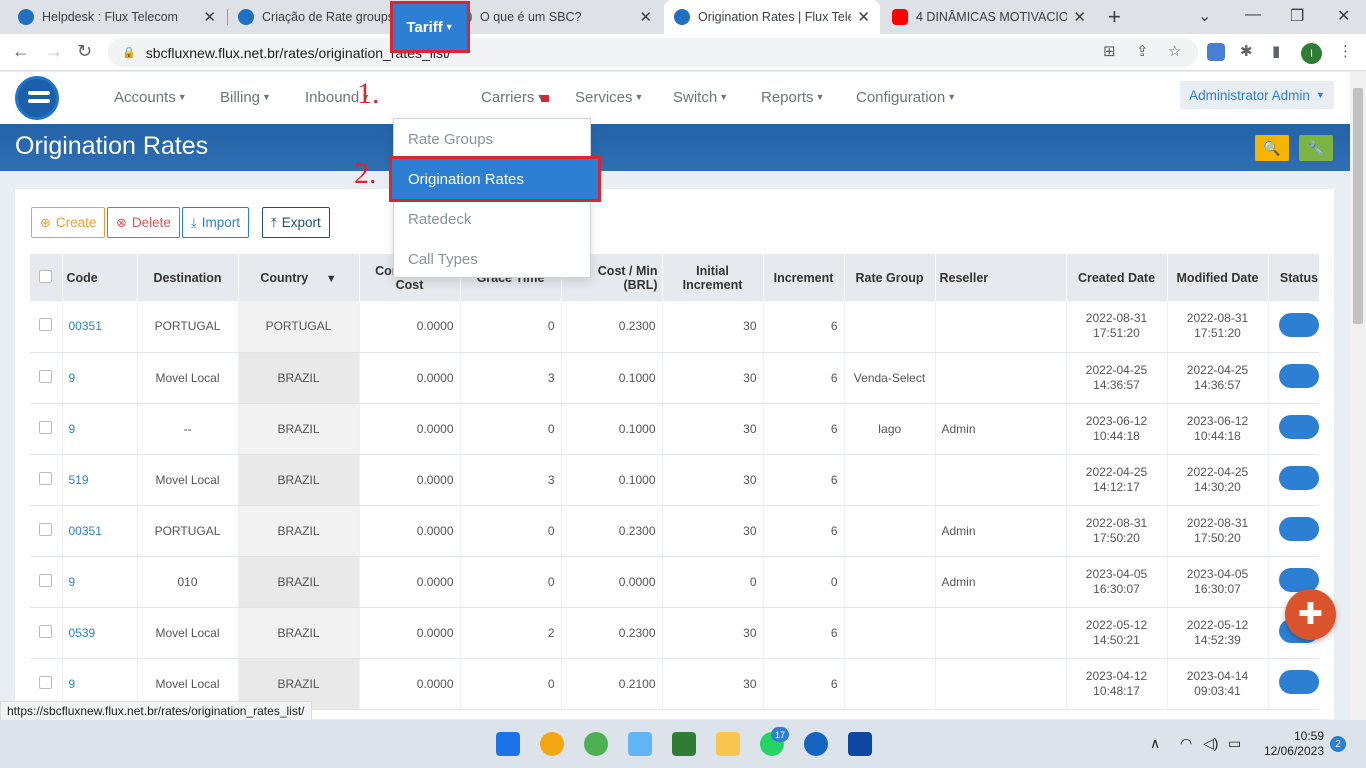 The width and height of the screenshot is (1366, 768). Describe the element at coordinates (552, 744) in the screenshot. I see `app-icon` at that location.